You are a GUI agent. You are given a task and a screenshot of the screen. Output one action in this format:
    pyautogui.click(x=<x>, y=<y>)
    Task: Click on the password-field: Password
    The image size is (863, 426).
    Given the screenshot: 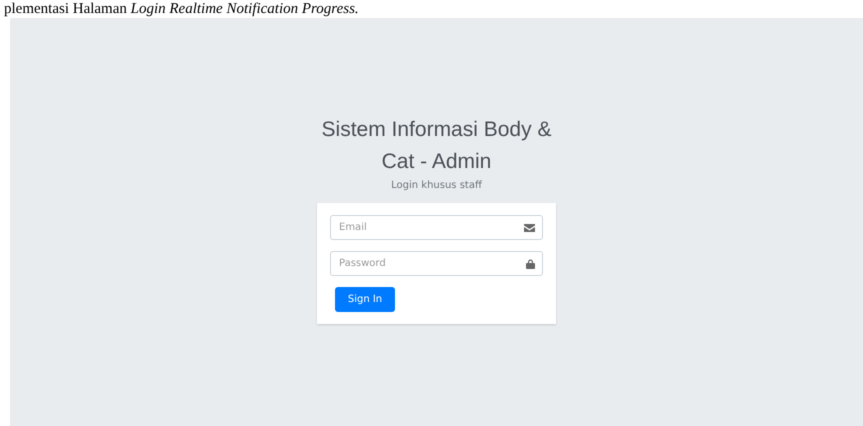 What is the action you would take?
    pyautogui.click(x=436, y=263)
    